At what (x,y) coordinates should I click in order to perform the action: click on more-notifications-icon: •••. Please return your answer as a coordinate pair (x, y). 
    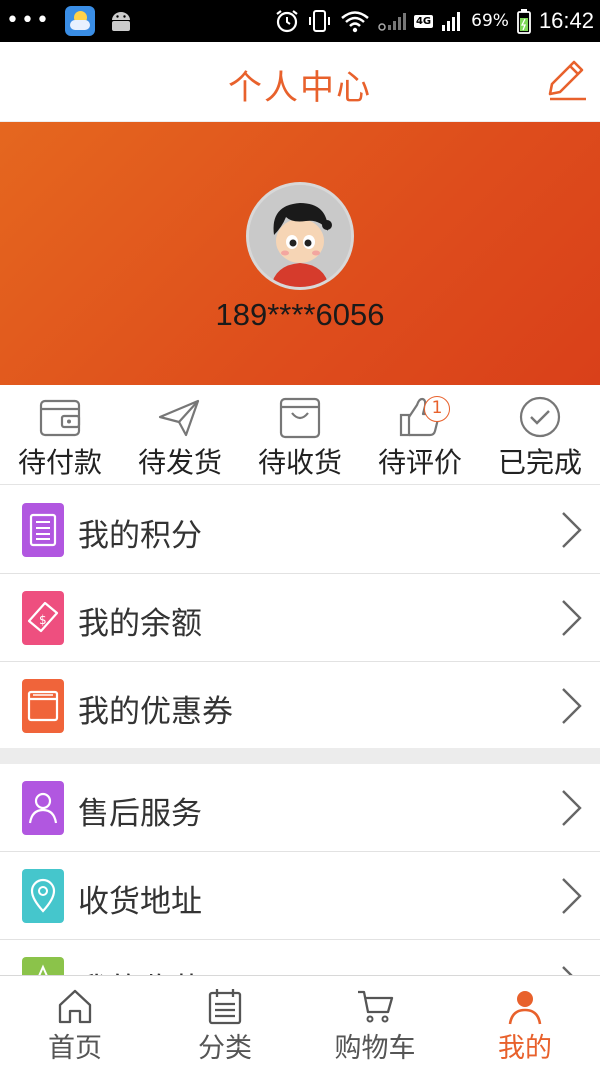
    Looking at the image, I should click on (28, 20).